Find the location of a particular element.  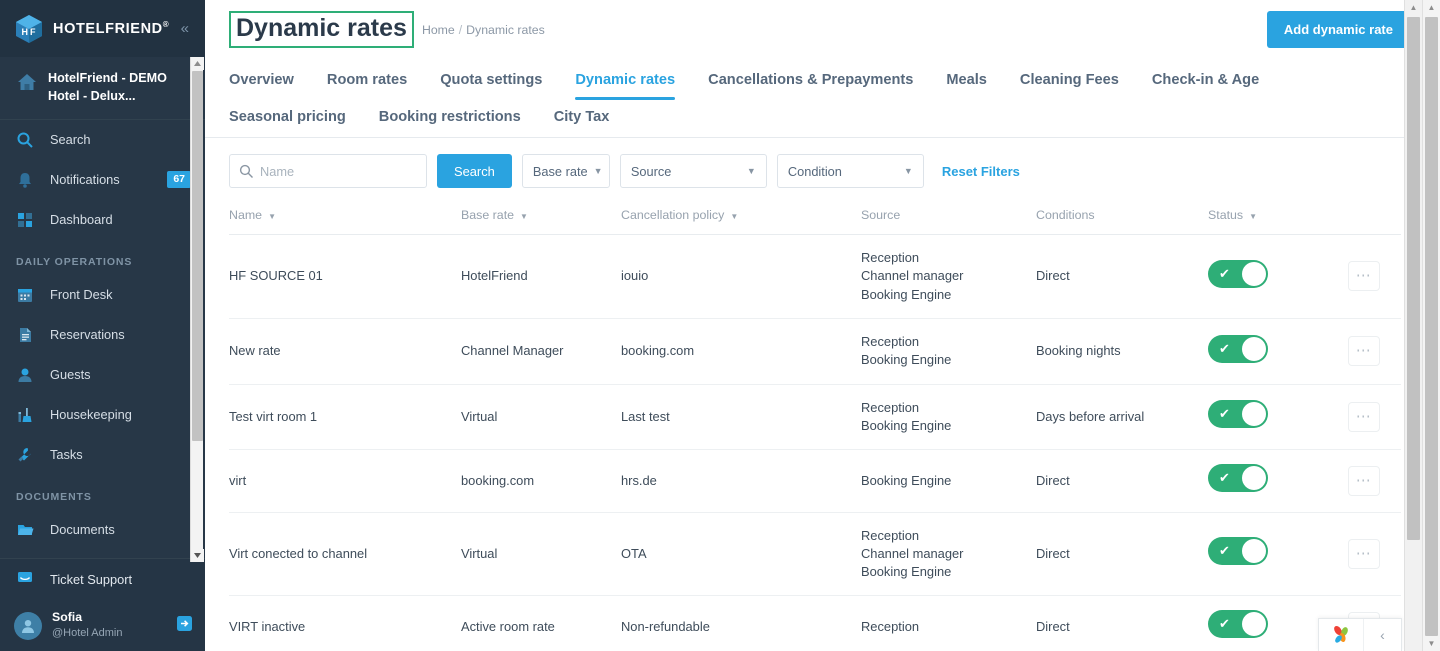

condition-filter-select: Condition ▼ is located at coordinates (850, 171).